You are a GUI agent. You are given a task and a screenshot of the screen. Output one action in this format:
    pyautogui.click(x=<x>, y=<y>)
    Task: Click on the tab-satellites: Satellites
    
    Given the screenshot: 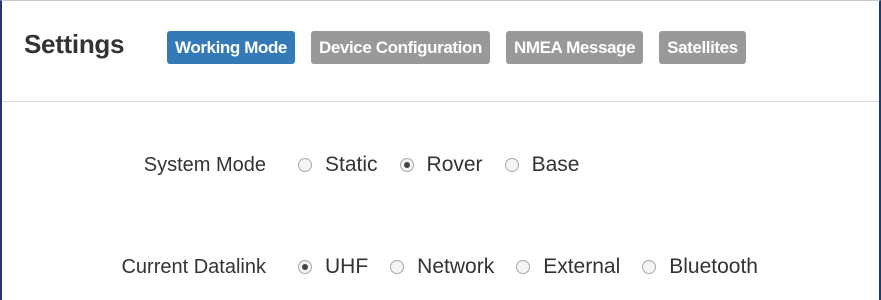 What is the action you would take?
    pyautogui.click(x=702, y=47)
    